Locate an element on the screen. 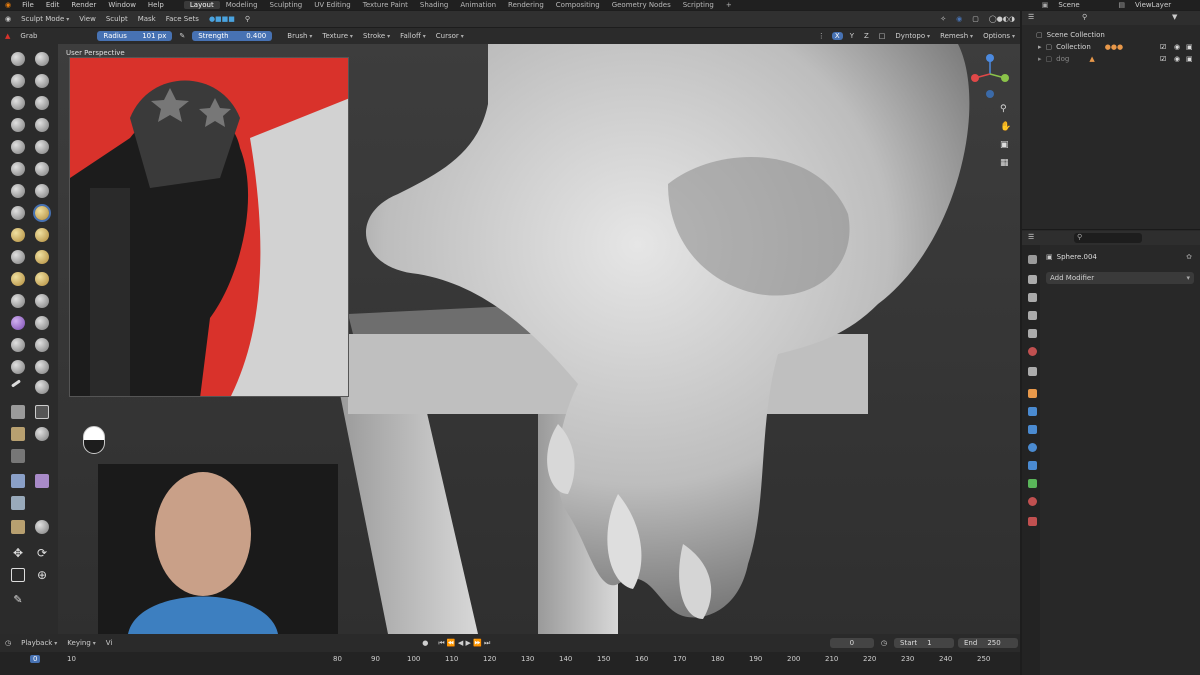 This screenshot has width=1200, height=675. object-name: Sphere.004 is located at coordinates (1077, 257).